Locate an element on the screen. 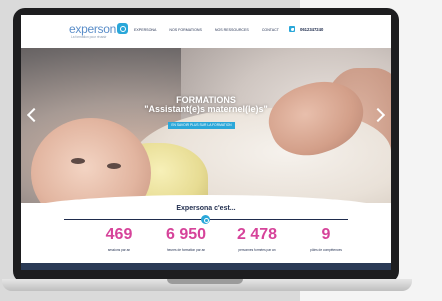 The width and height of the screenshot is (442, 301). stat-value: 6 950 is located at coordinates (186, 234).